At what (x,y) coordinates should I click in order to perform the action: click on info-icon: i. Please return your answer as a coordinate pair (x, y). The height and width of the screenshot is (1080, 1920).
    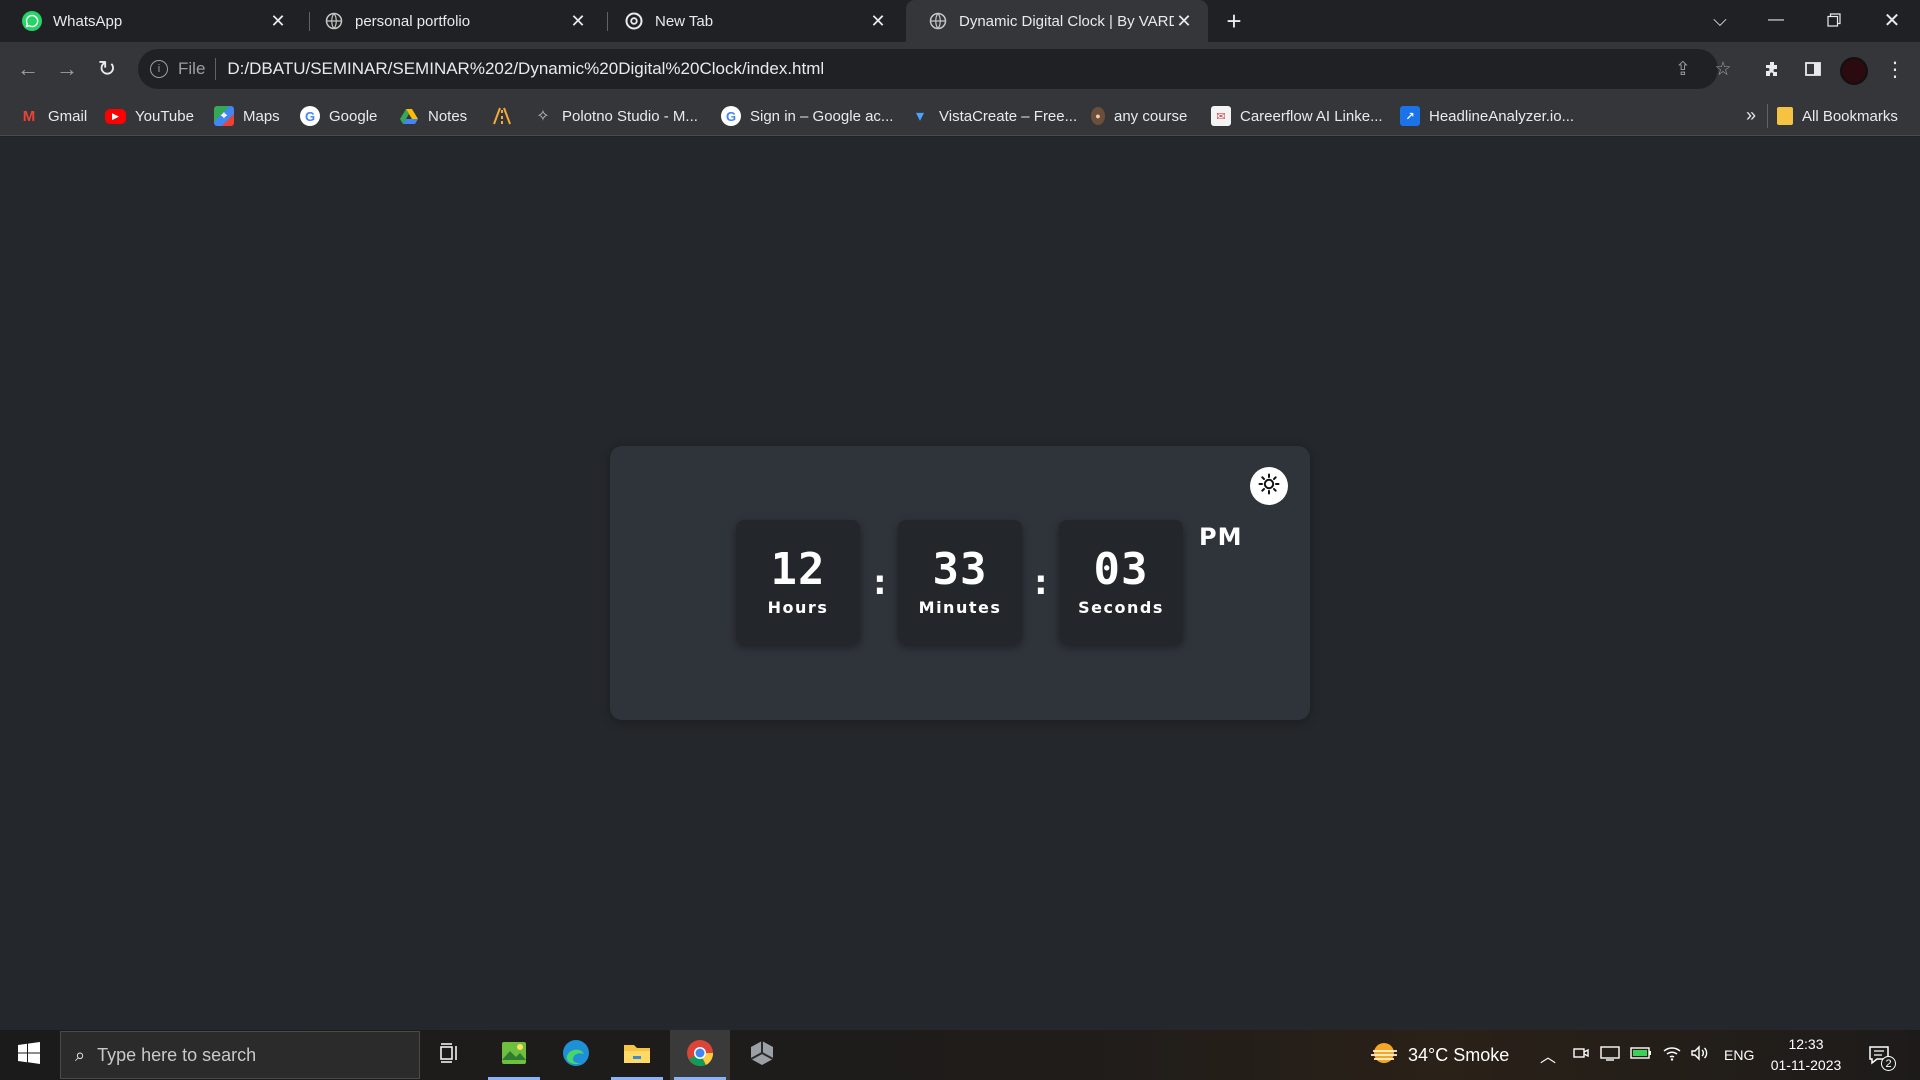
    Looking at the image, I should click on (159, 69).